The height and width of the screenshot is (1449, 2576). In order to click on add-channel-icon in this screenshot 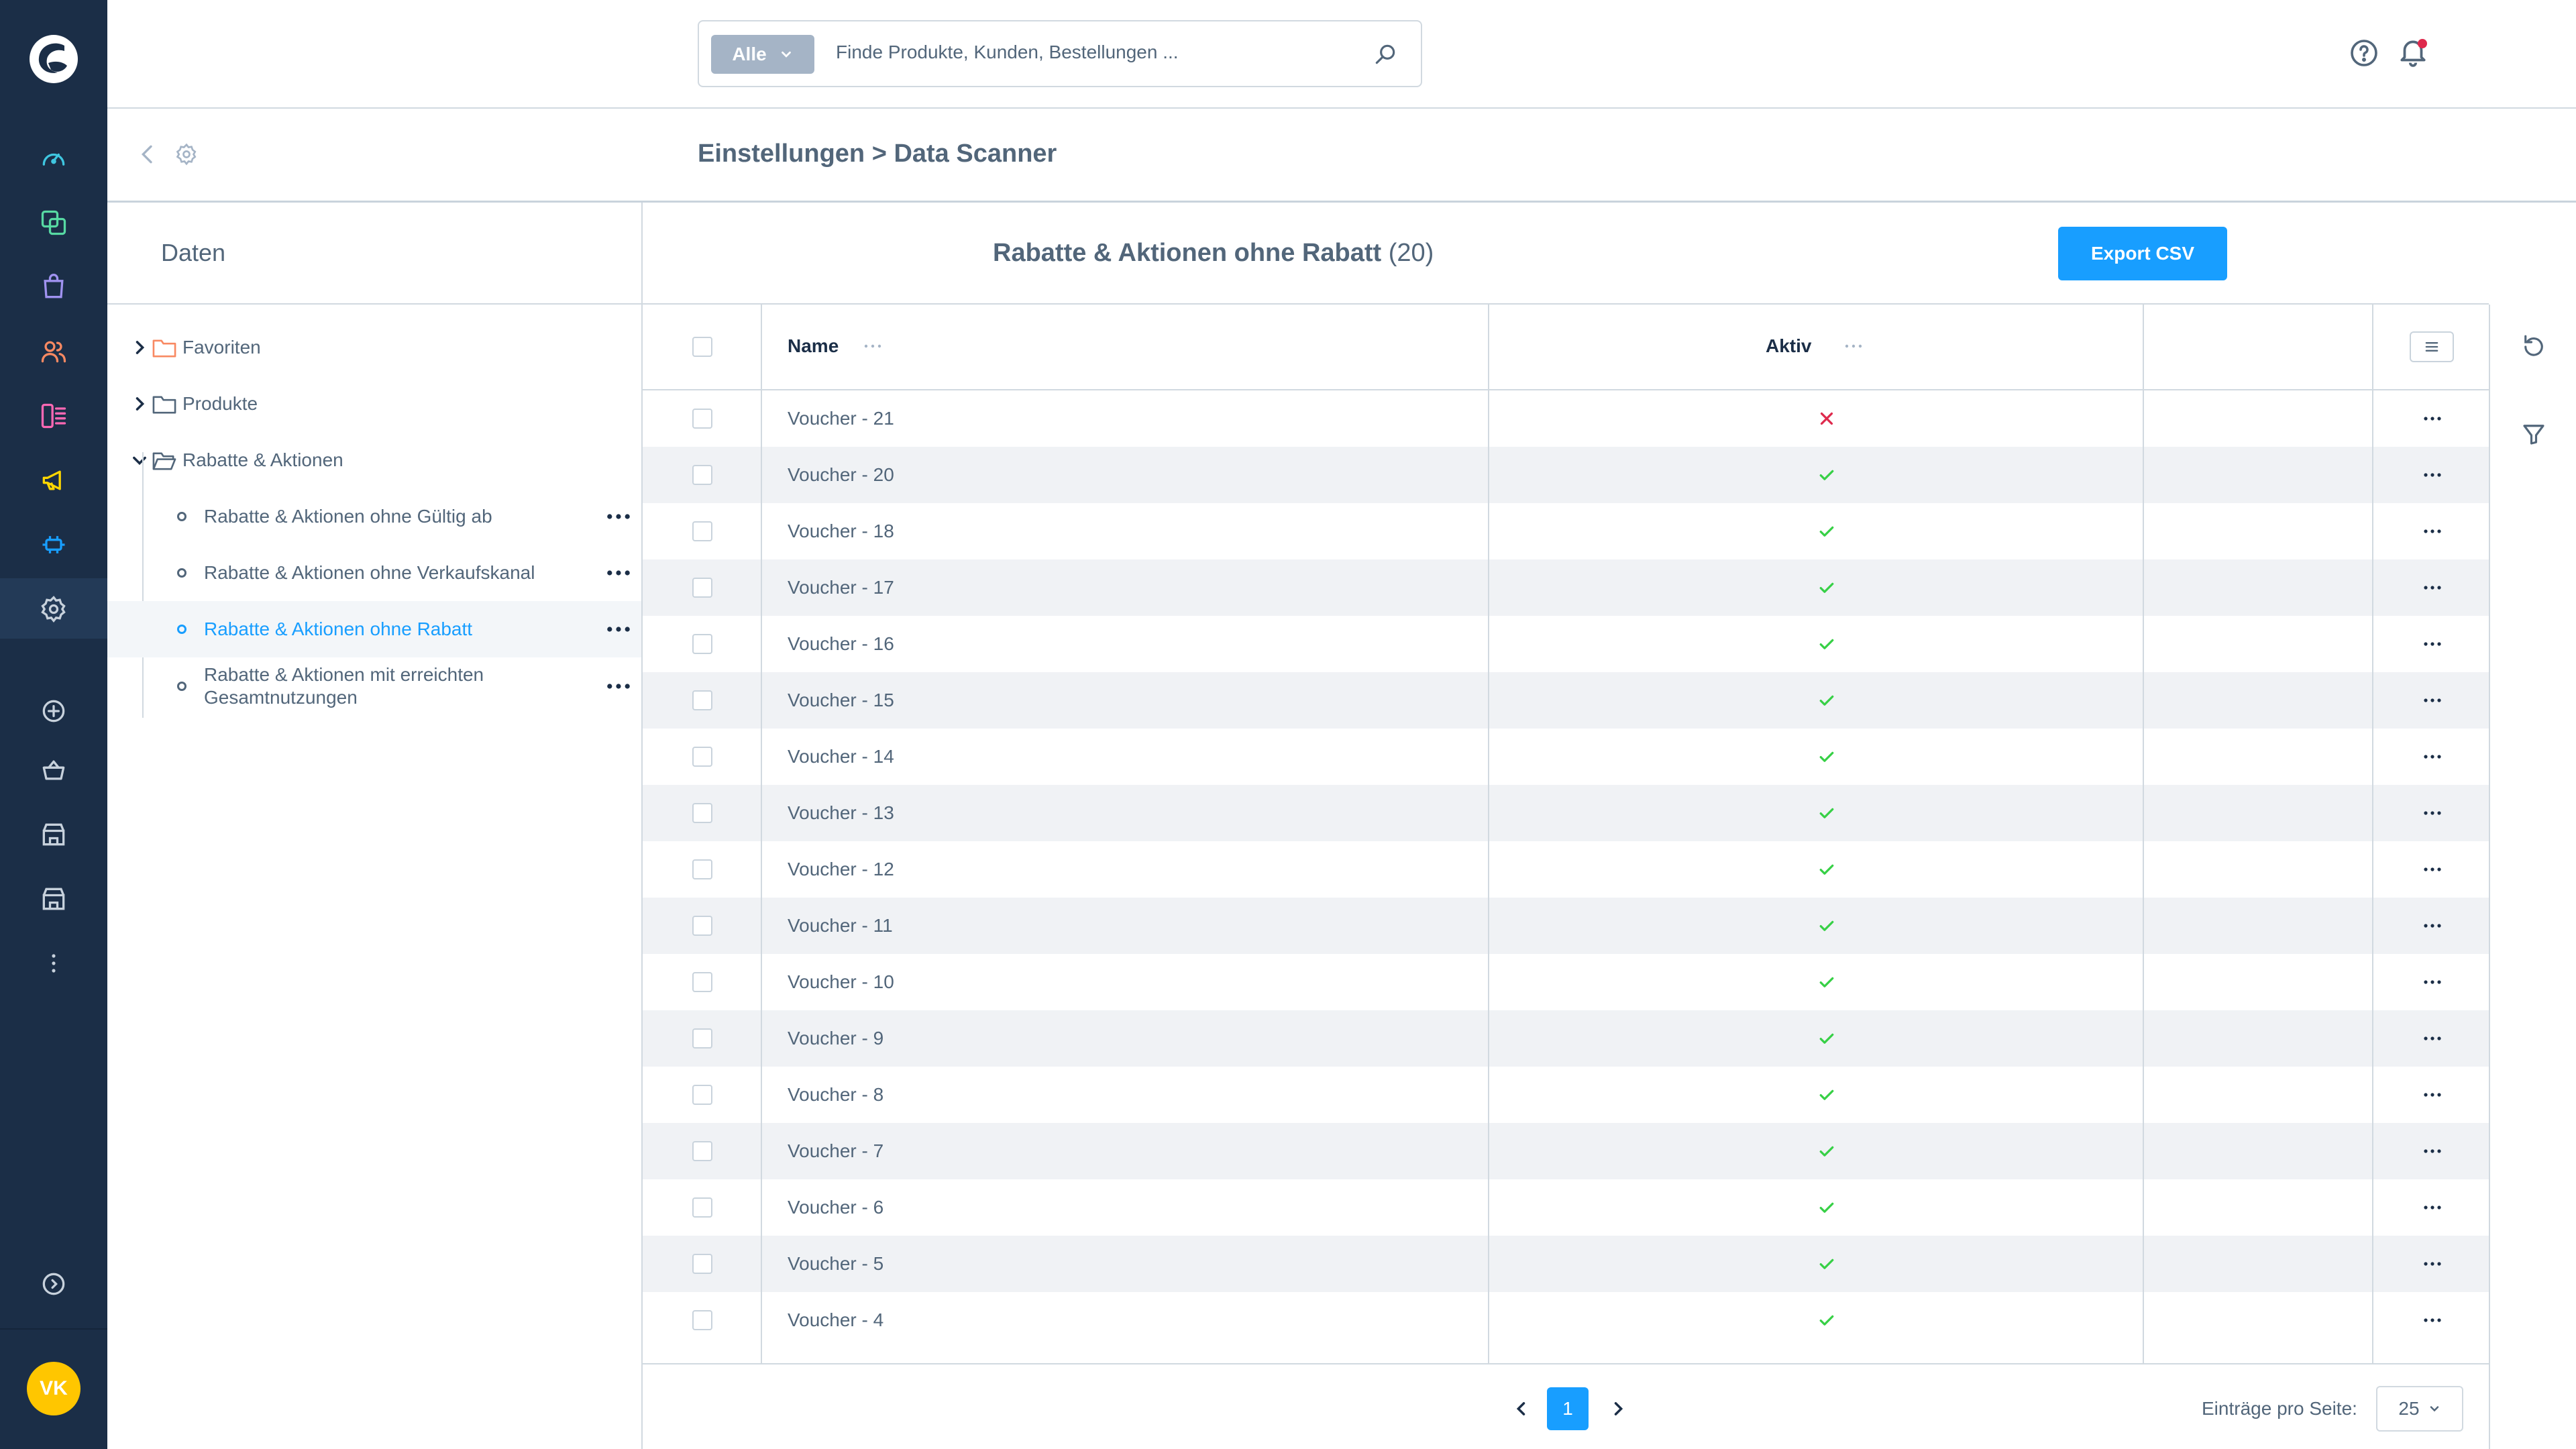, I will do `click(54, 711)`.